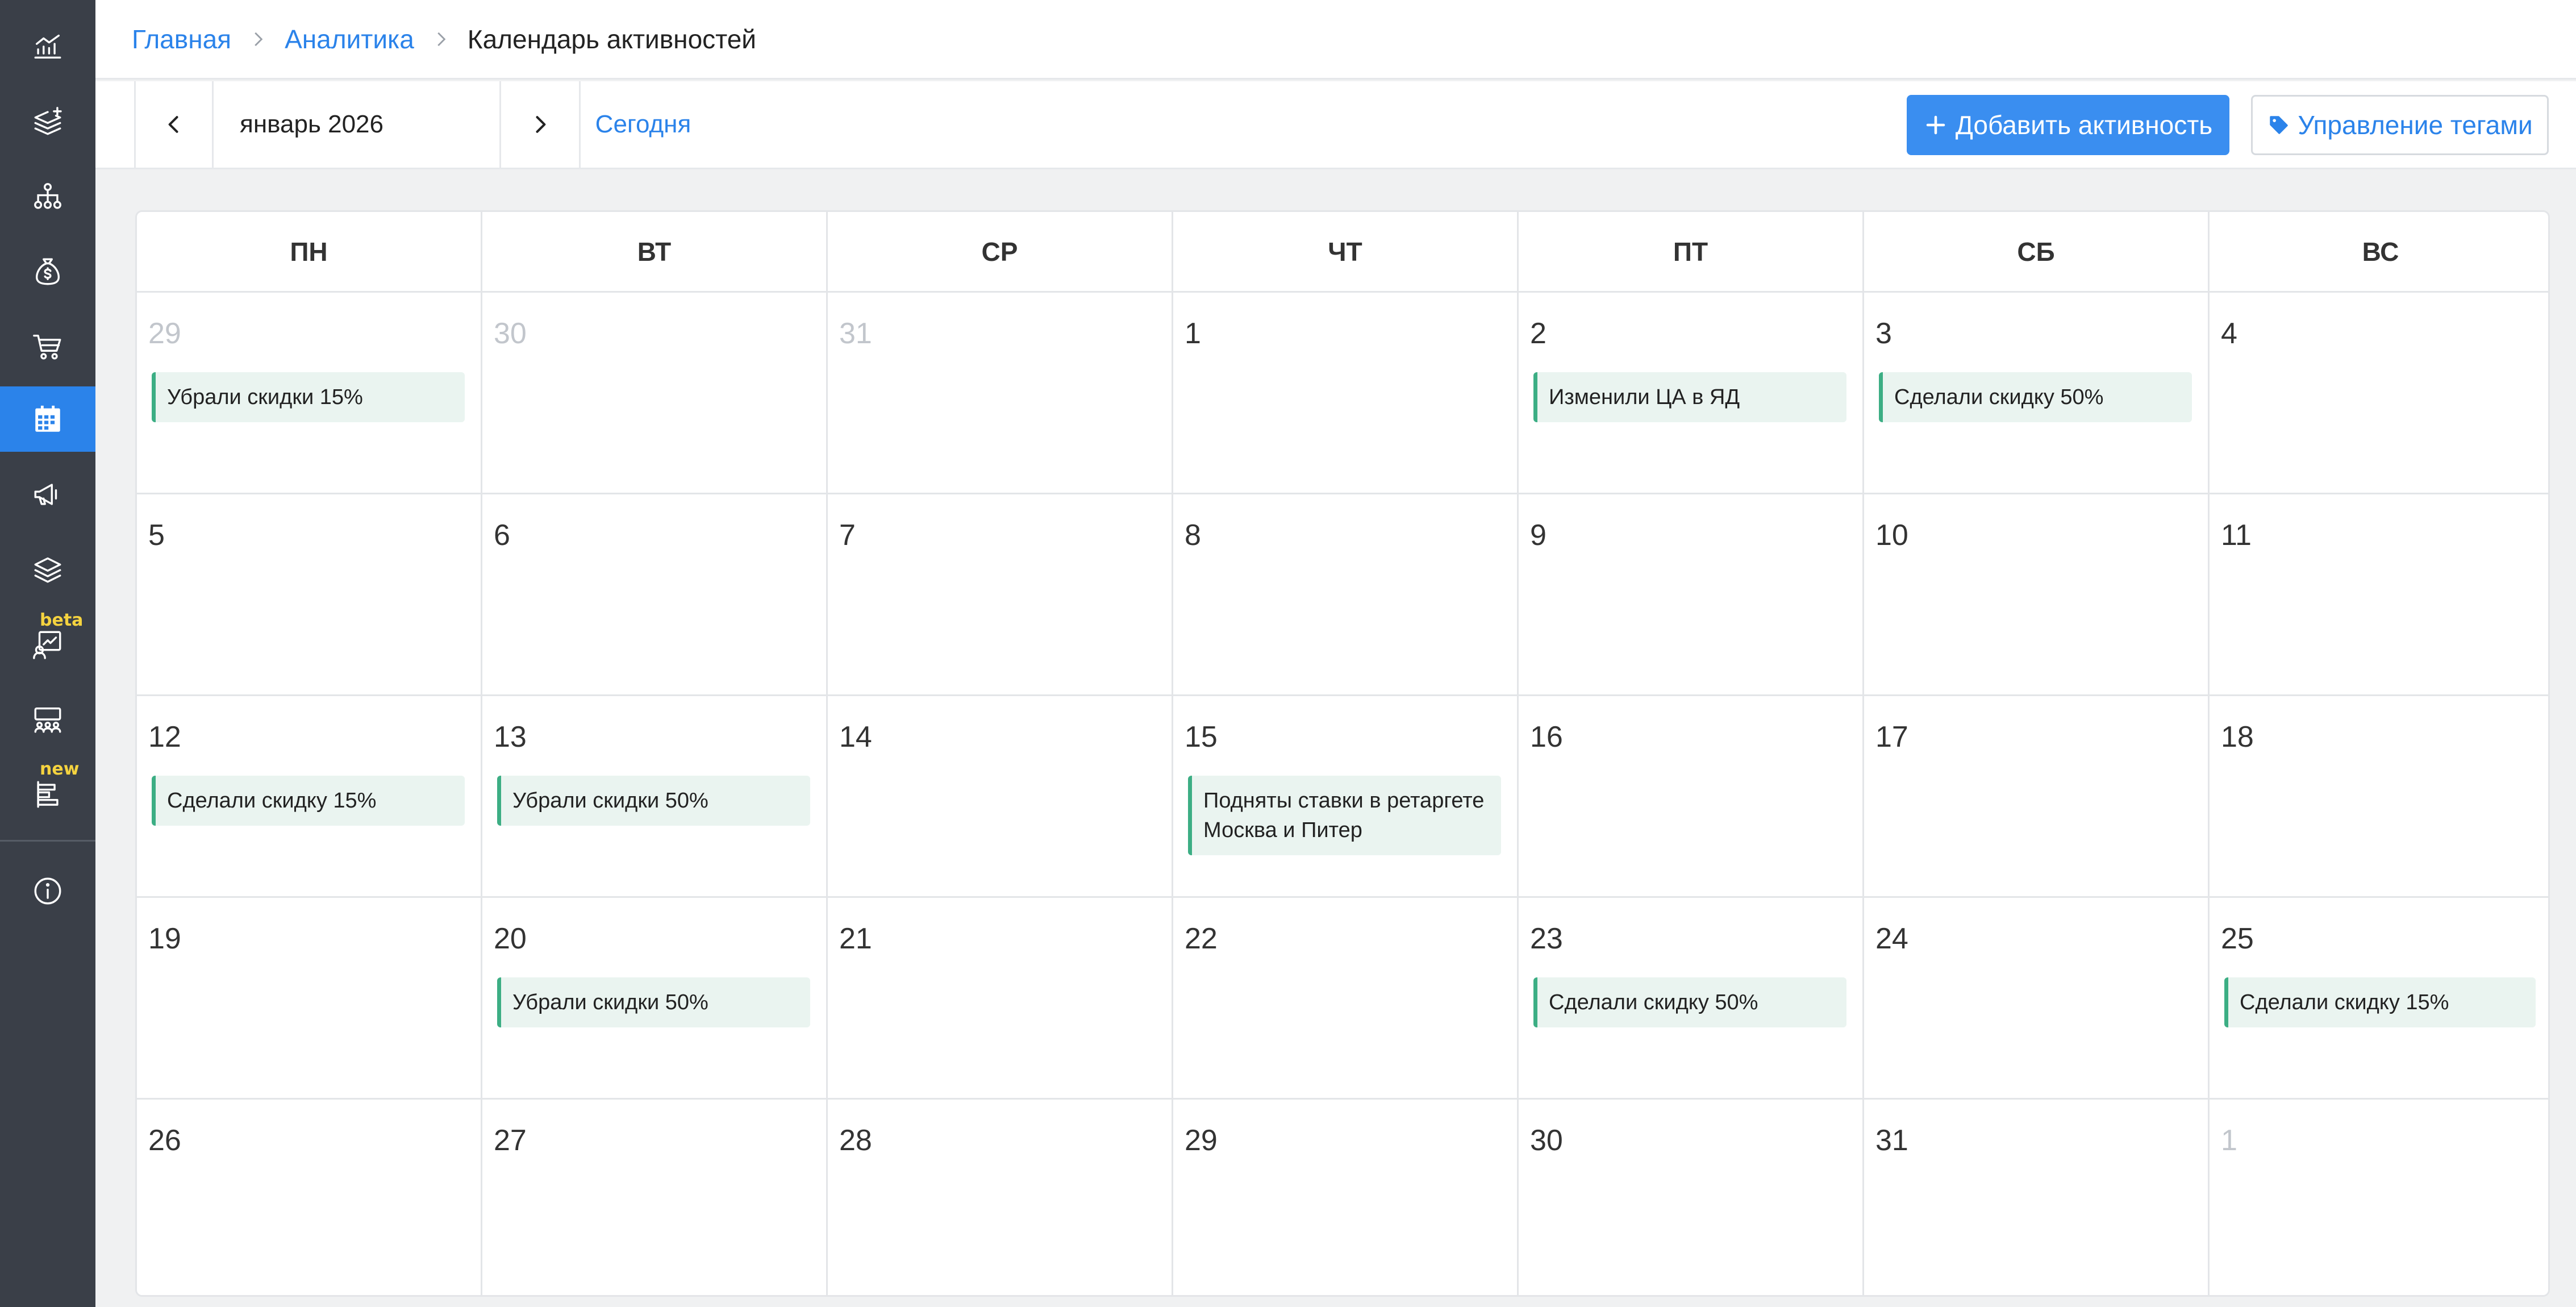 The image size is (2576, 1307). I want to click on current-month-label: январь 2026, so click(357, 124).